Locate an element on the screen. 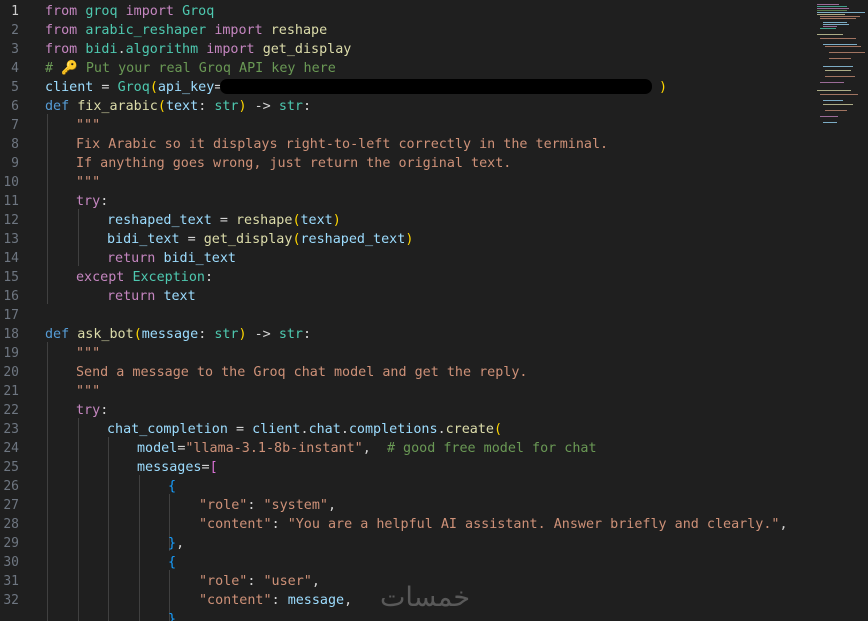 Image resolution: width=868 pixels, height=621 pixels. code-line: "content": message, is located at coordinates (275, 600).